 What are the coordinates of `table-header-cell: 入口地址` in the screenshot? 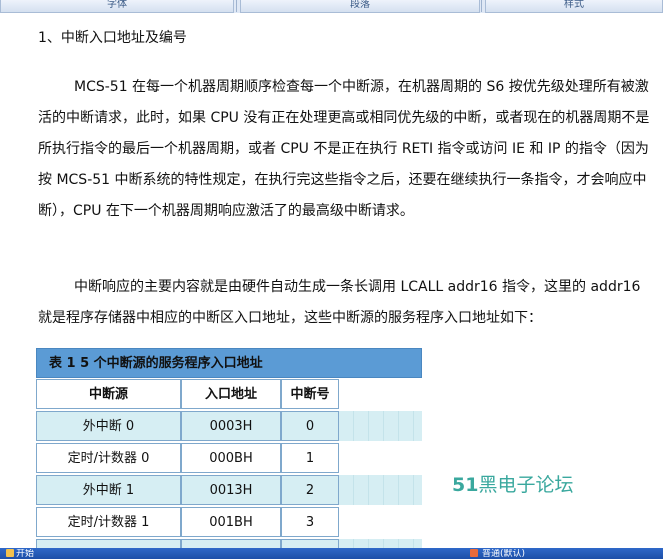 It's located at (231, 394).